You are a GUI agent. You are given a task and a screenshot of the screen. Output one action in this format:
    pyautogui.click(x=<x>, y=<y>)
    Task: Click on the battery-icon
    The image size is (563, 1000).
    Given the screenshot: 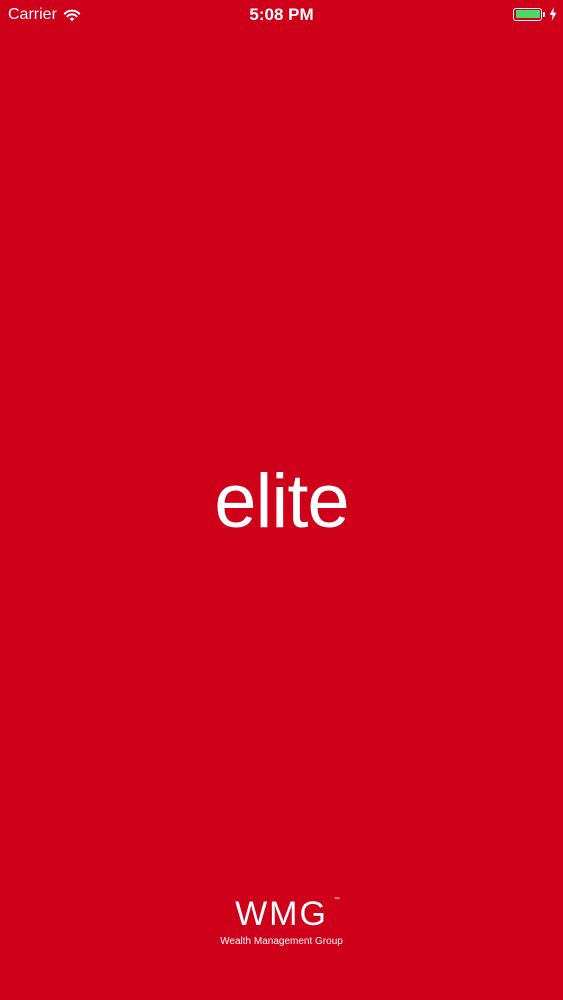 What is the action you would take?
    pyautogui.click(x=527, y=14)
    